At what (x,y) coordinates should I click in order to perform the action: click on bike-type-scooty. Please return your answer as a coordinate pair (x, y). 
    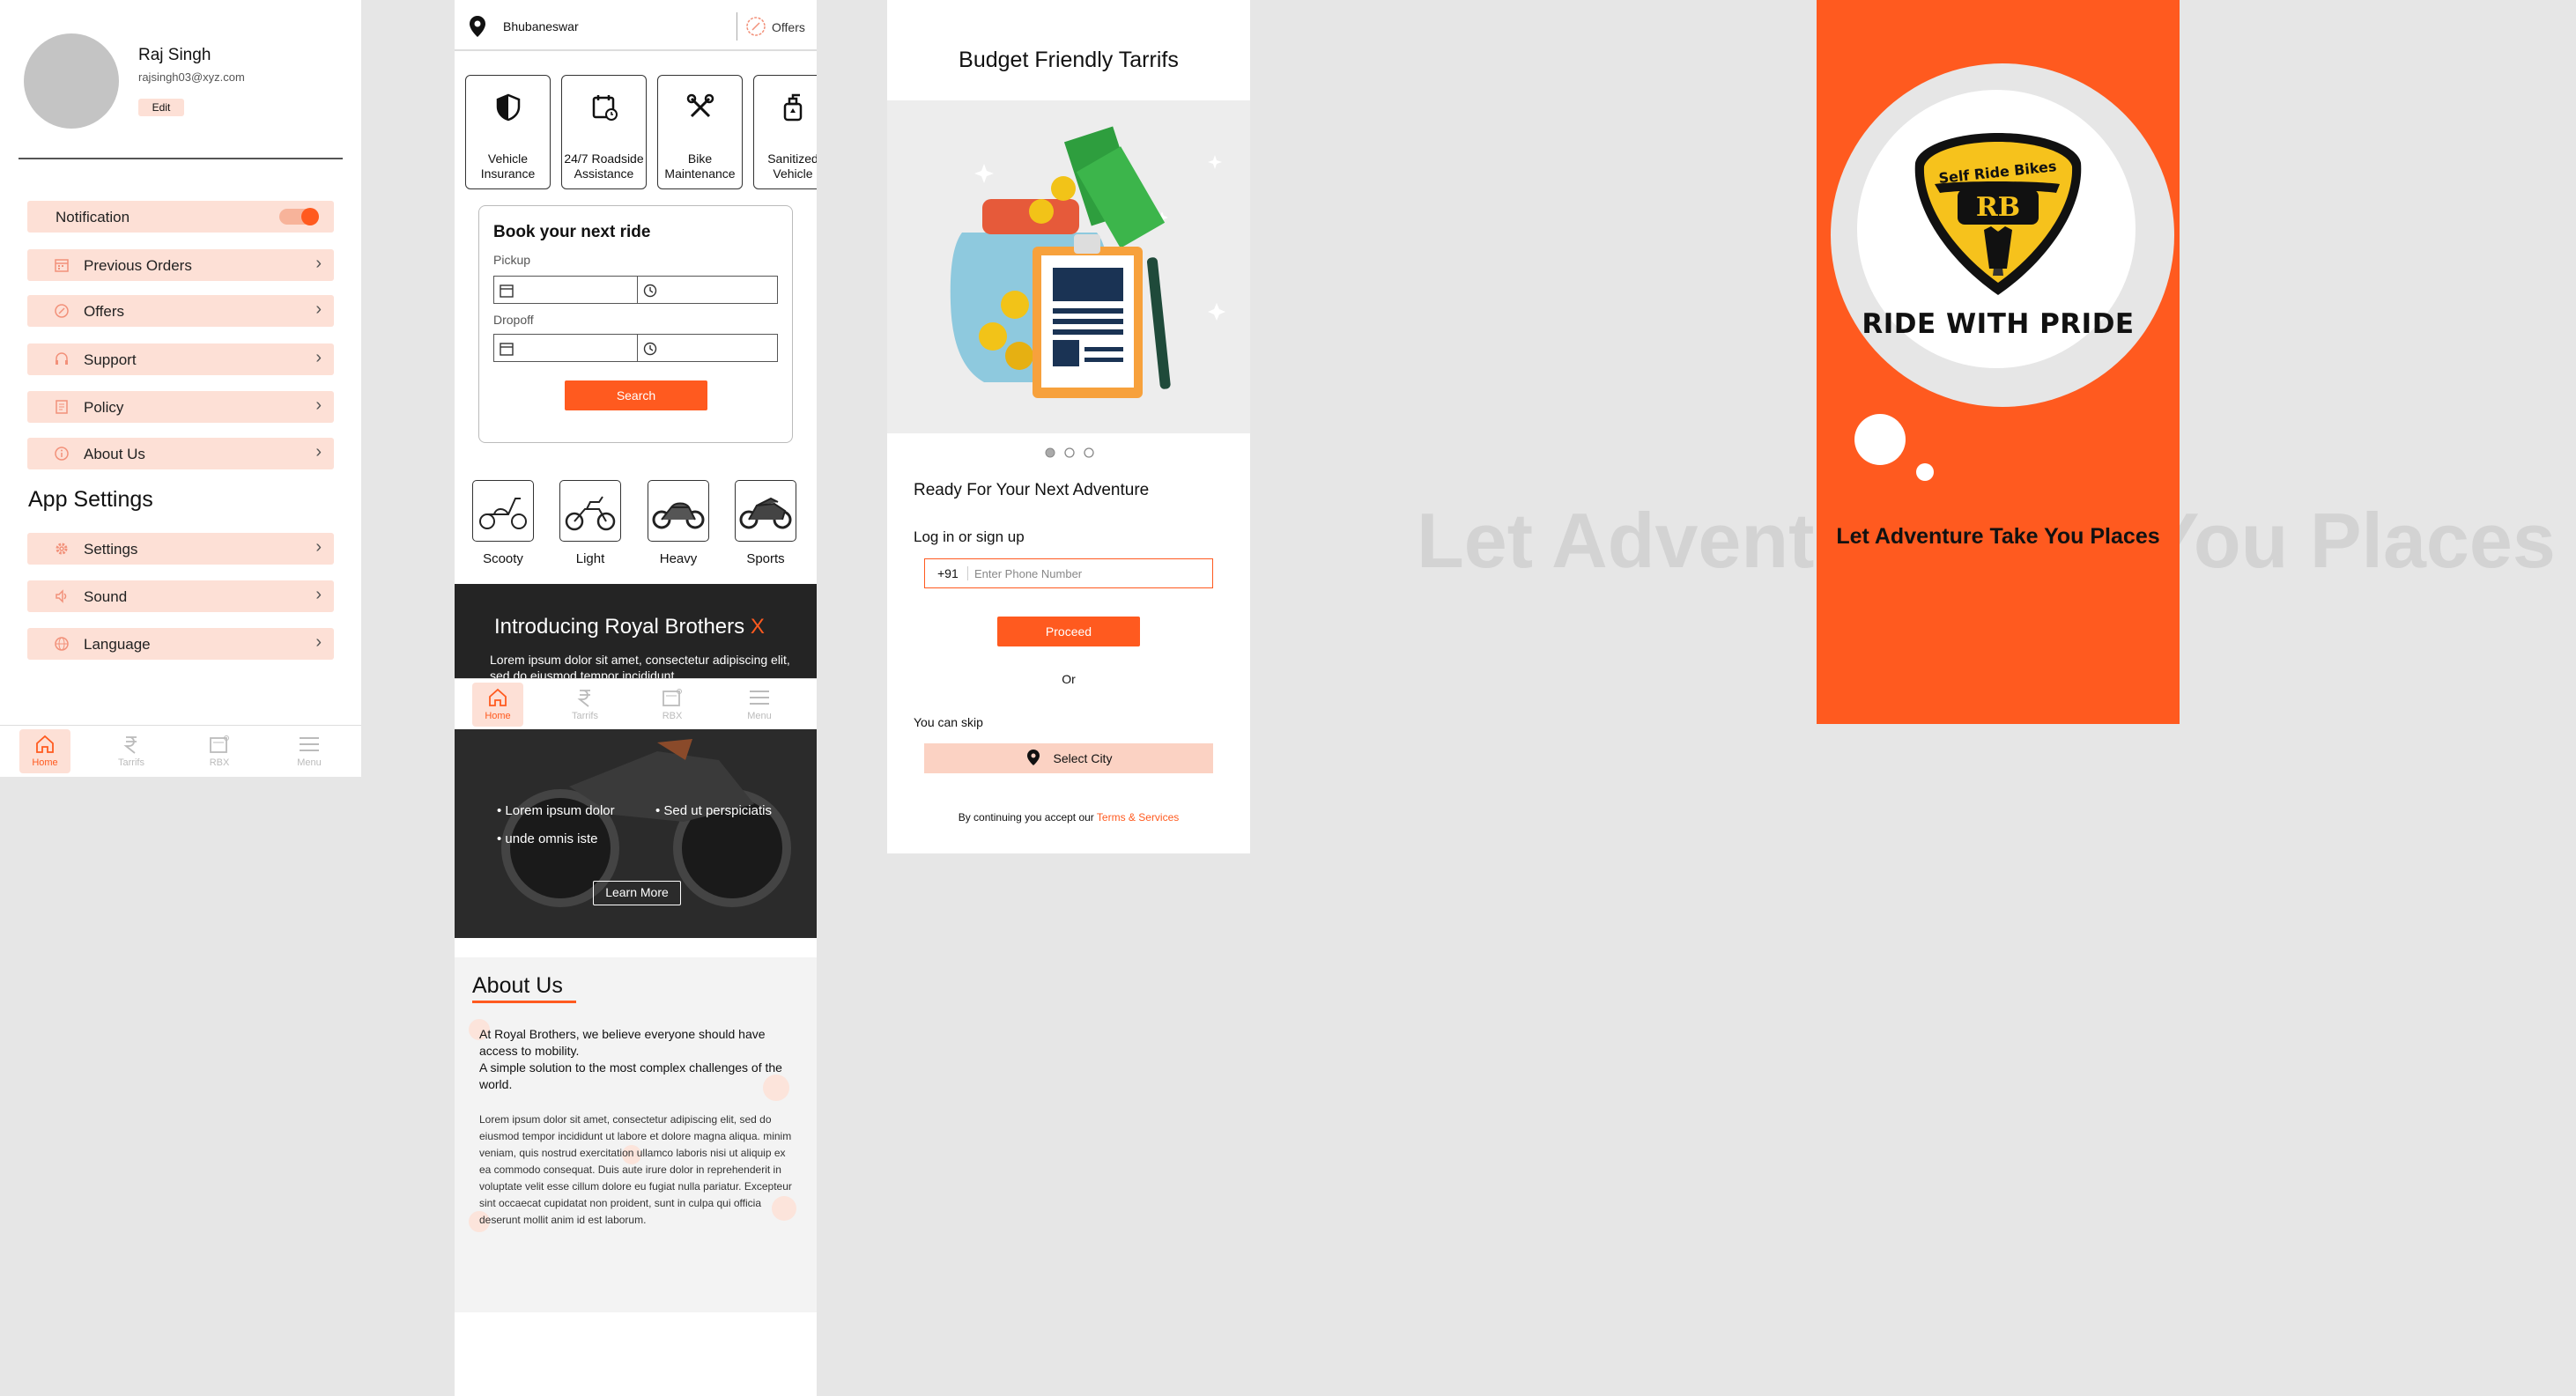
    Looking at the image, I should click on (503, 511).